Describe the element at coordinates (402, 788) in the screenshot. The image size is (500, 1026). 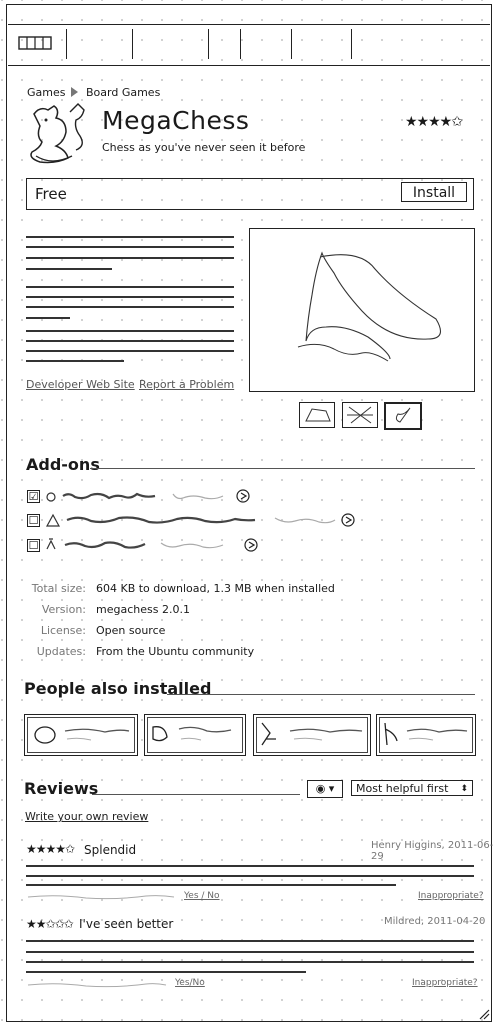
I see `review-sort-value: Most helpful first` at that location.